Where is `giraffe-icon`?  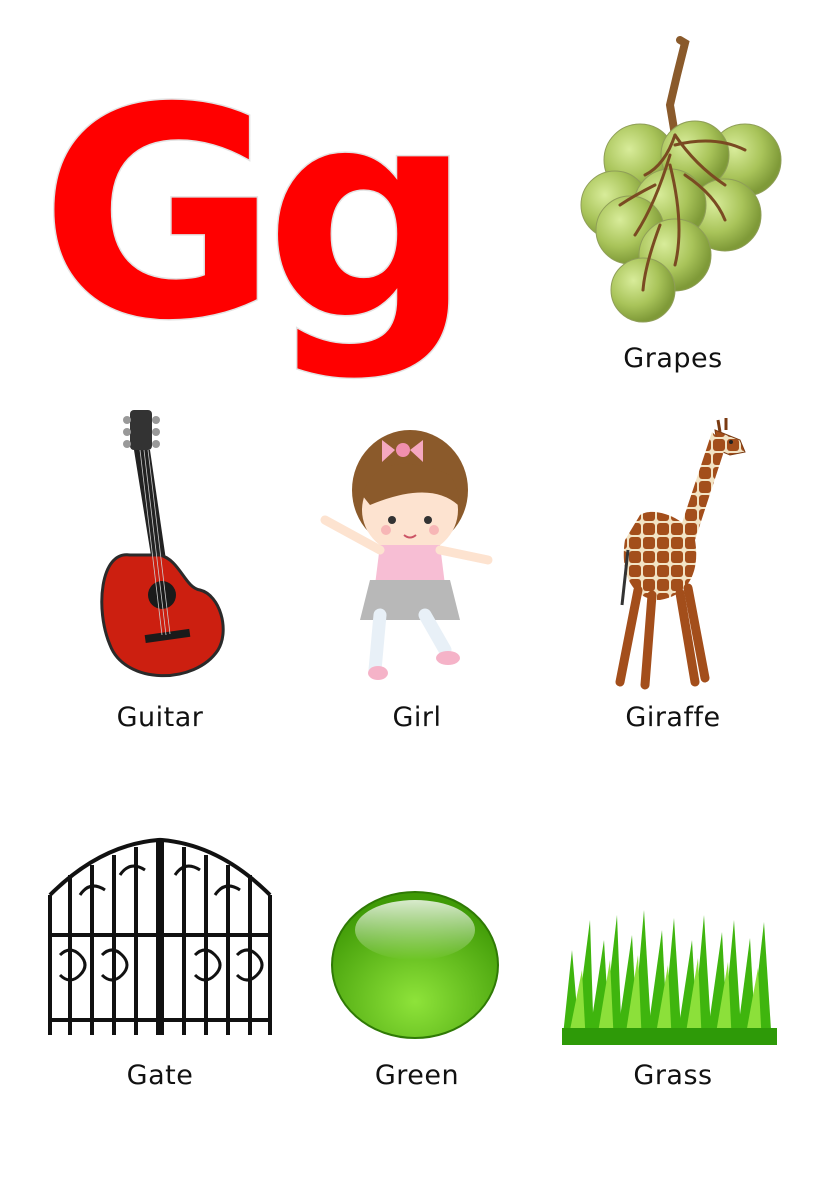 giraffe-icon is located at coordinates (675, 552).